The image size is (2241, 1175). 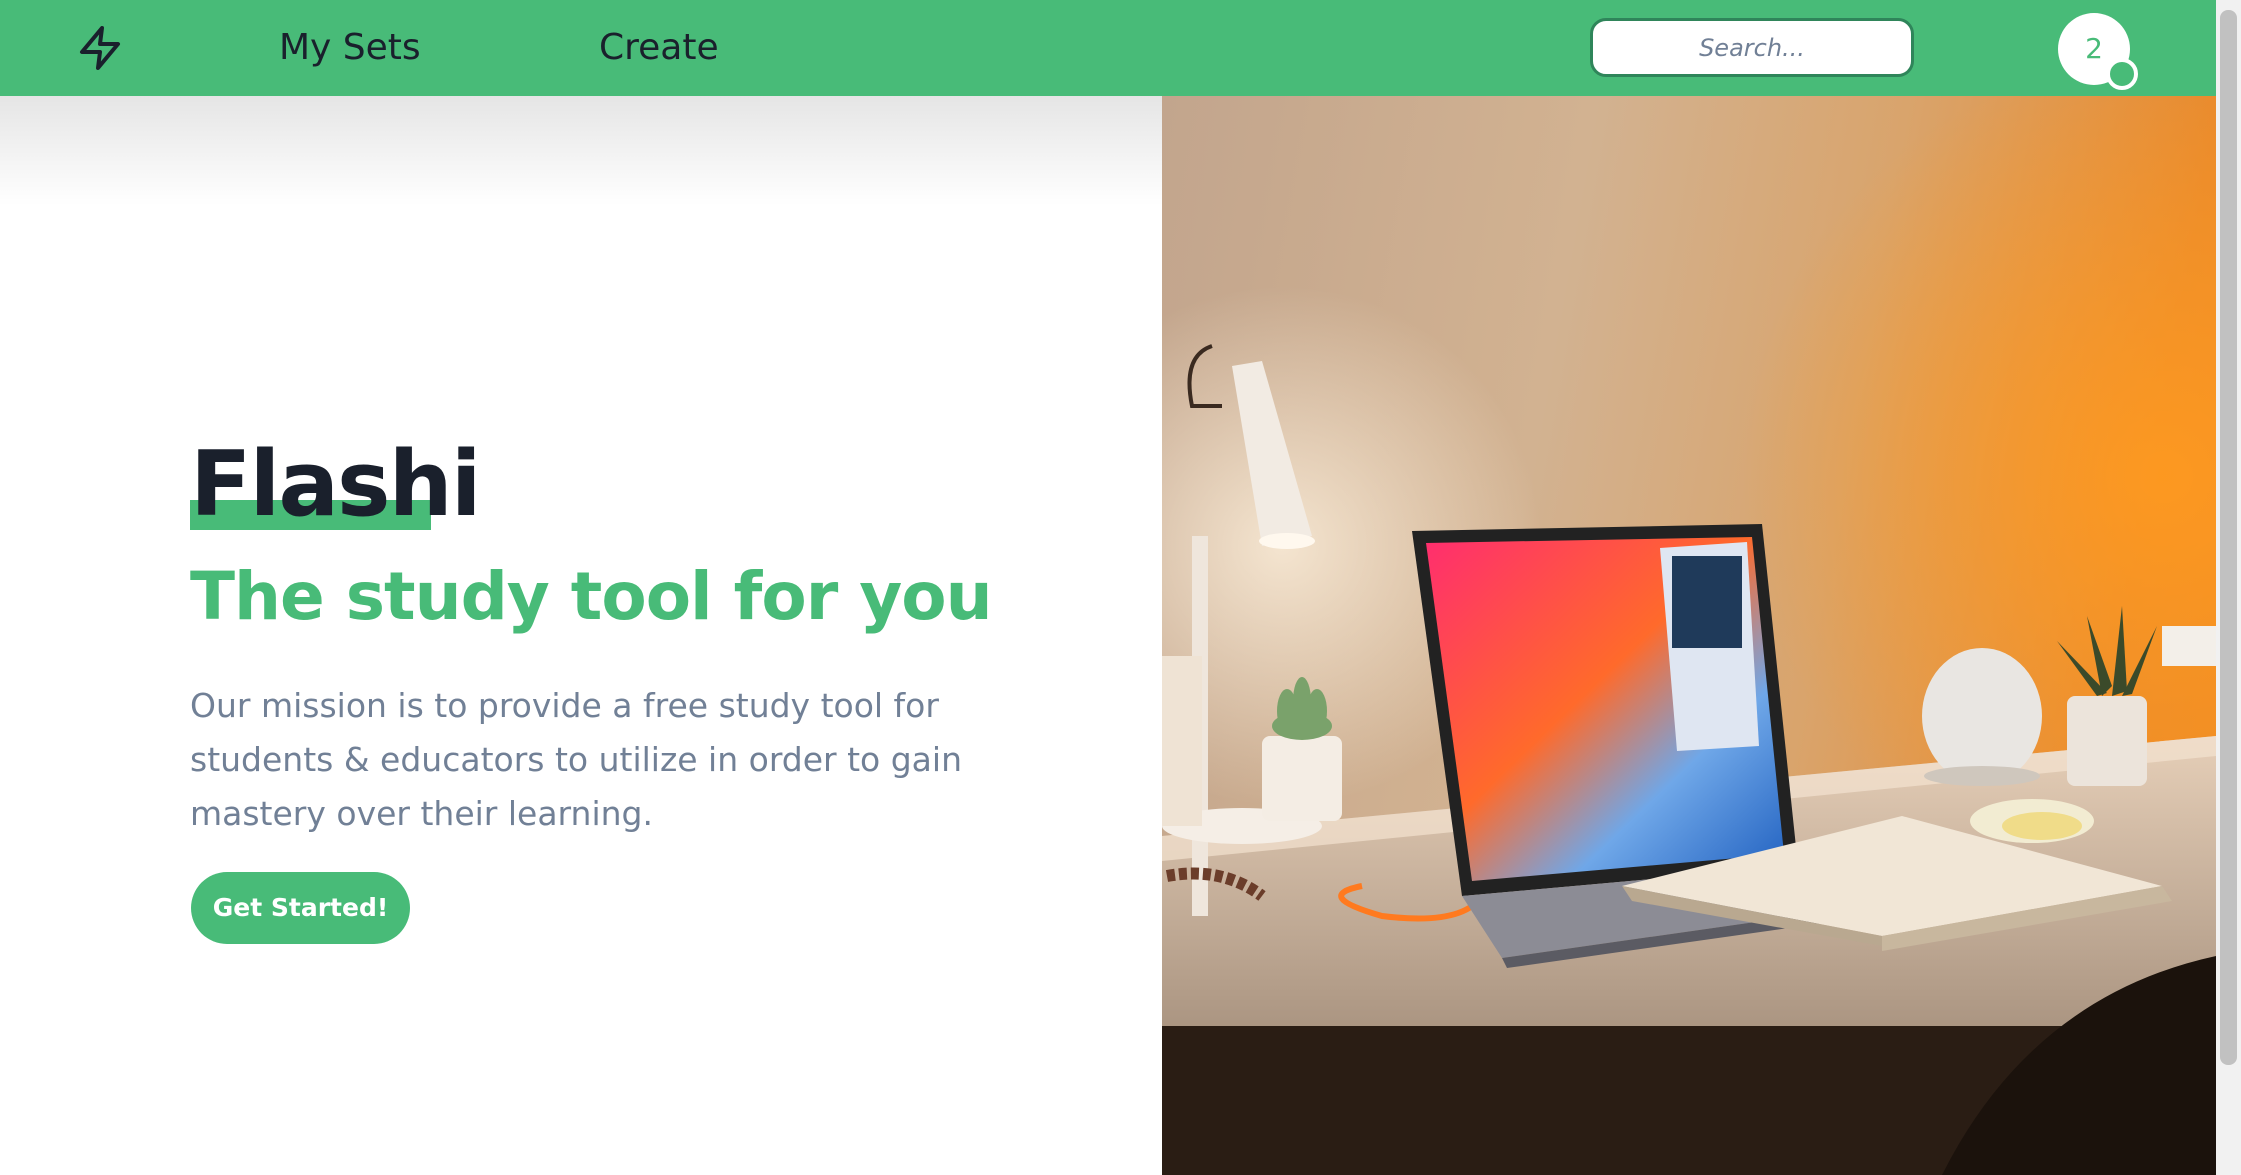 I want to click on page-scrollbar-thumb, so click(x=2228, y=537).